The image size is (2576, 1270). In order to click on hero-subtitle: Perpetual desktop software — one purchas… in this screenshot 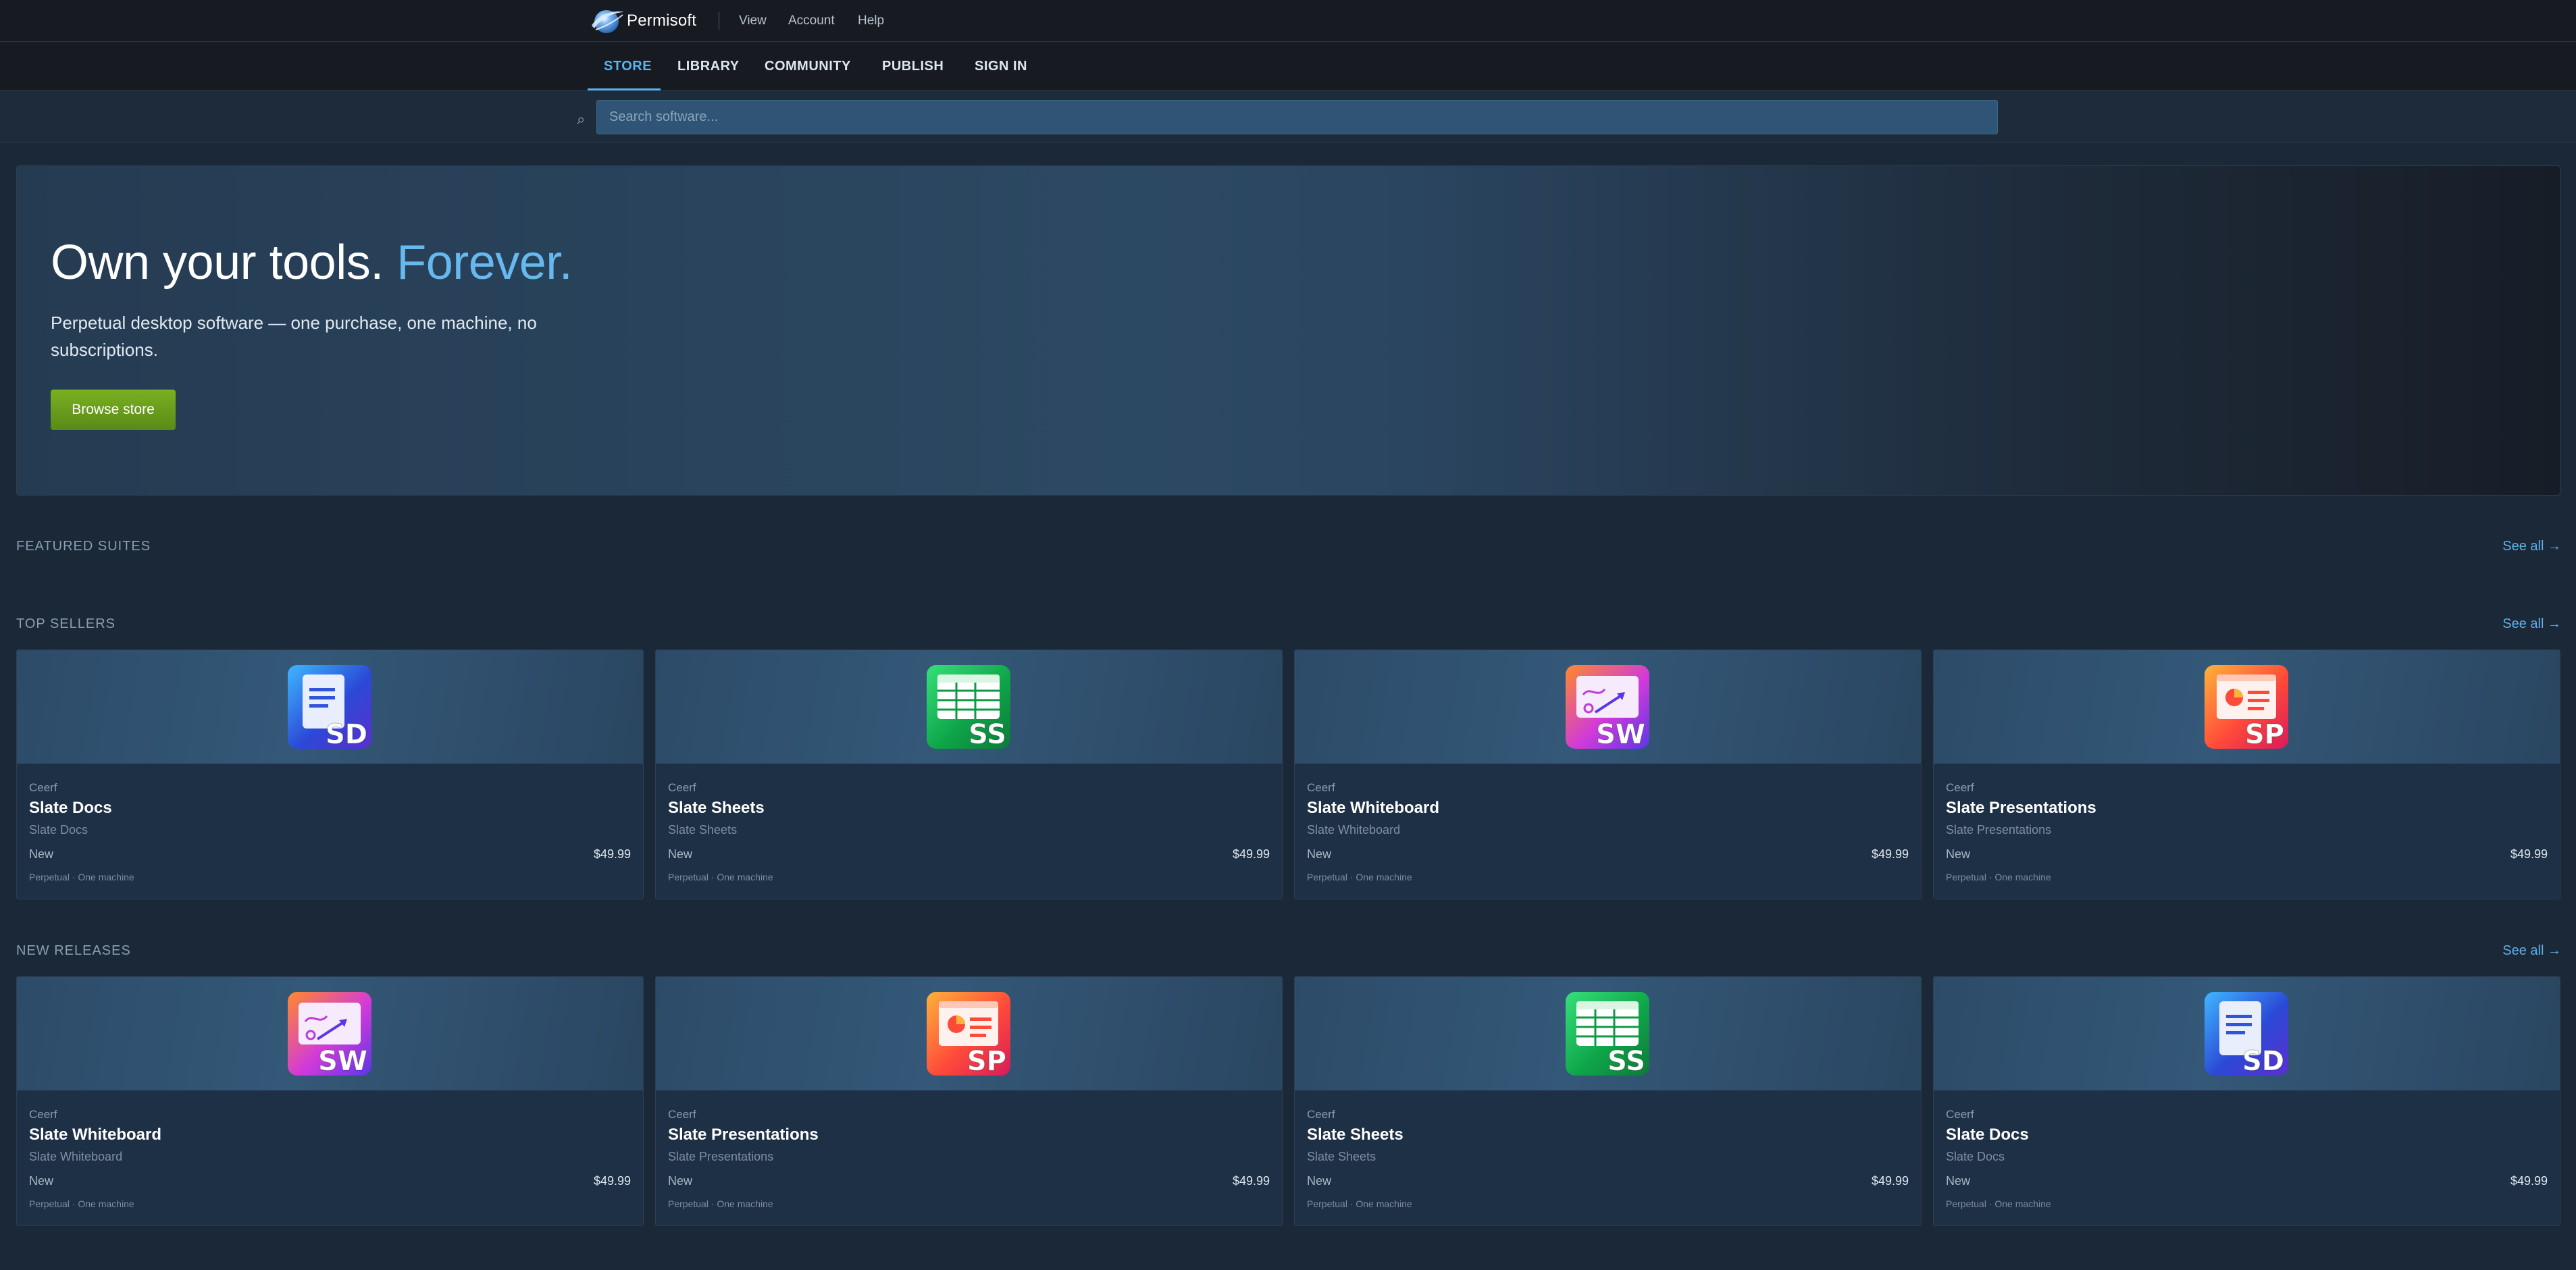, I will do `click(294, 336)`.